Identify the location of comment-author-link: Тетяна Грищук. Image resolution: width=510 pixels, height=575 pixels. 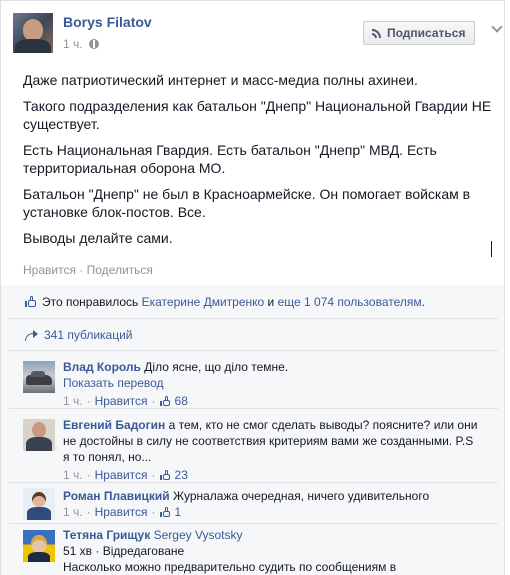
(106, 535).